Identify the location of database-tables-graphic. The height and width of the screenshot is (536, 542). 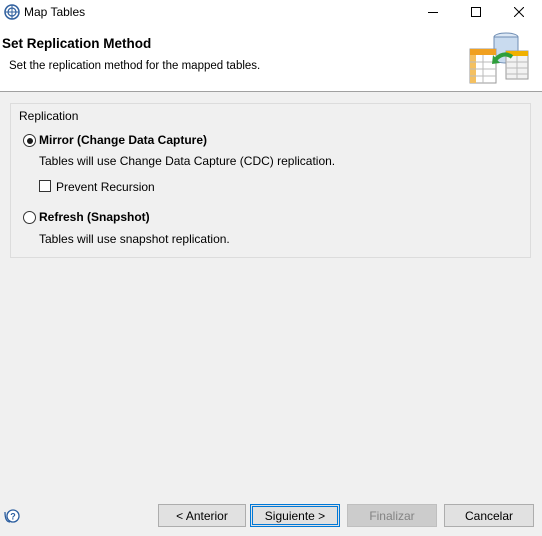
(498, 59).